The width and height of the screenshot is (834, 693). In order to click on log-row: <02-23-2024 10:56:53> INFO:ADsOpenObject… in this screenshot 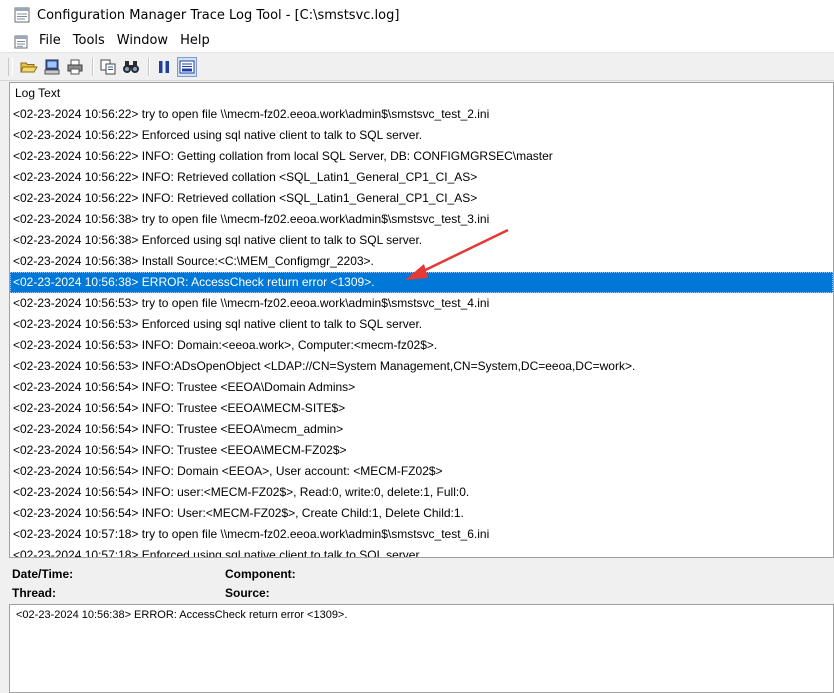, I will do `click(421, 366)`.